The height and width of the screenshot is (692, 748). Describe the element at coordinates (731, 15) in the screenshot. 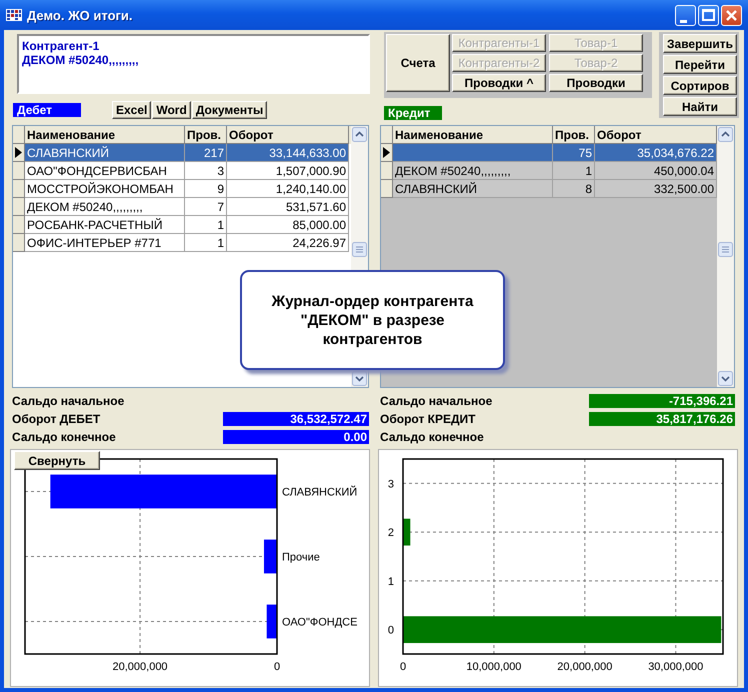

I see `close-button` at that location.